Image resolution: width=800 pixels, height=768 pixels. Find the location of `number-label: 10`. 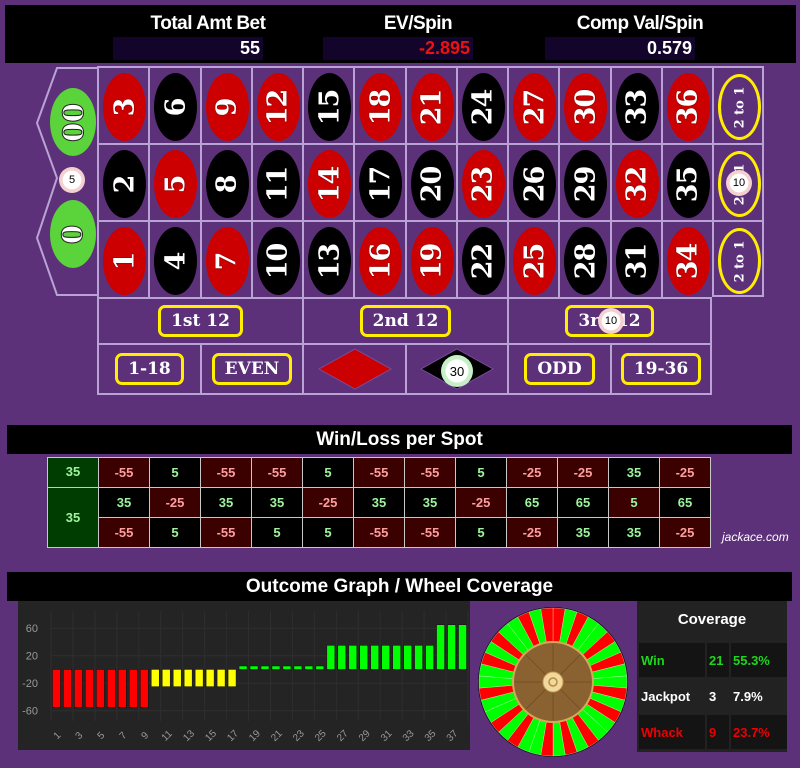

number-label: 10 is located at coordinates (278, 261).